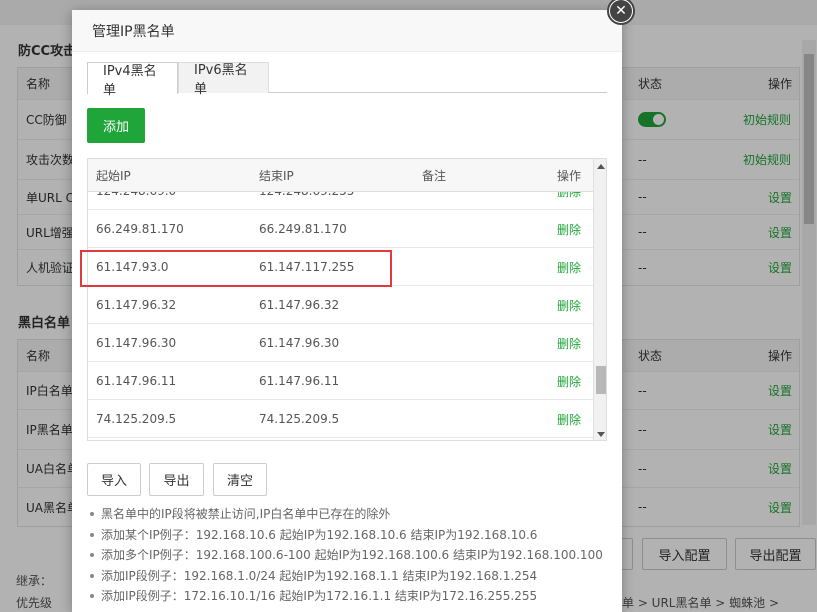  I want to click on table-scrollbar, so click(599, 299).